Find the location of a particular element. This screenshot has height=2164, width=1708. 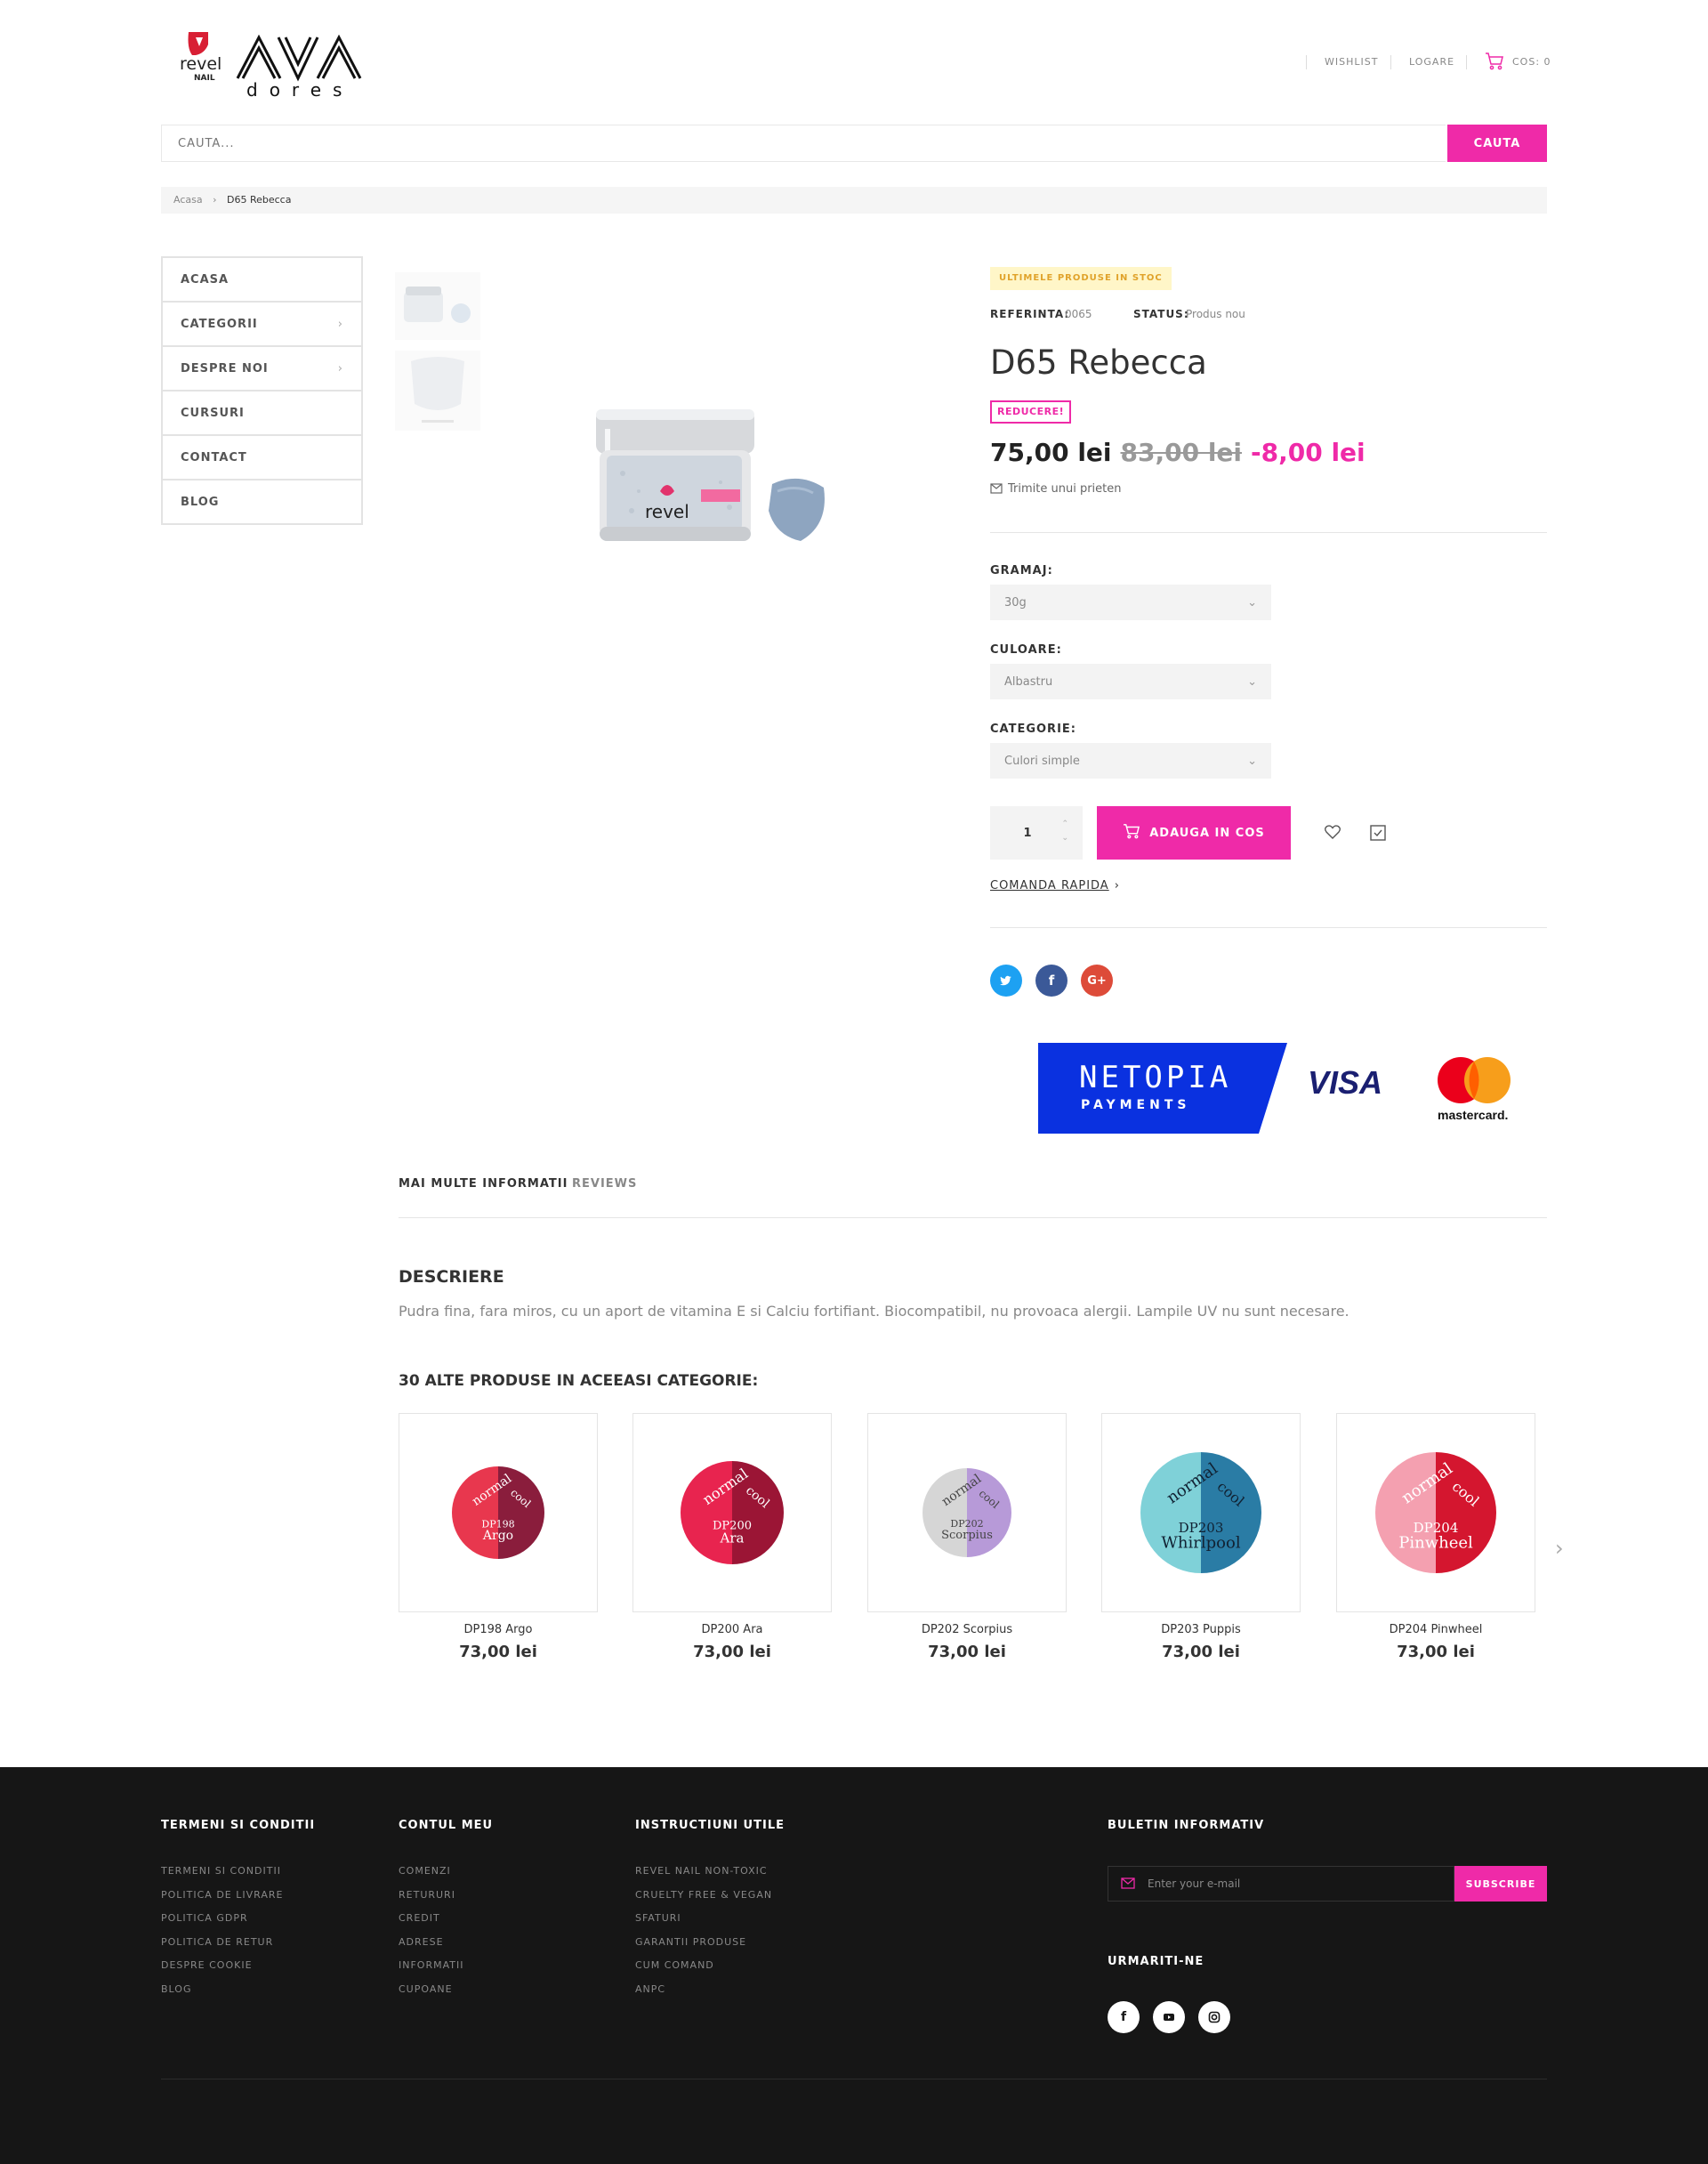

send-to-friend-link: Trimite unui prieten is located at coordinates (1056, 489).